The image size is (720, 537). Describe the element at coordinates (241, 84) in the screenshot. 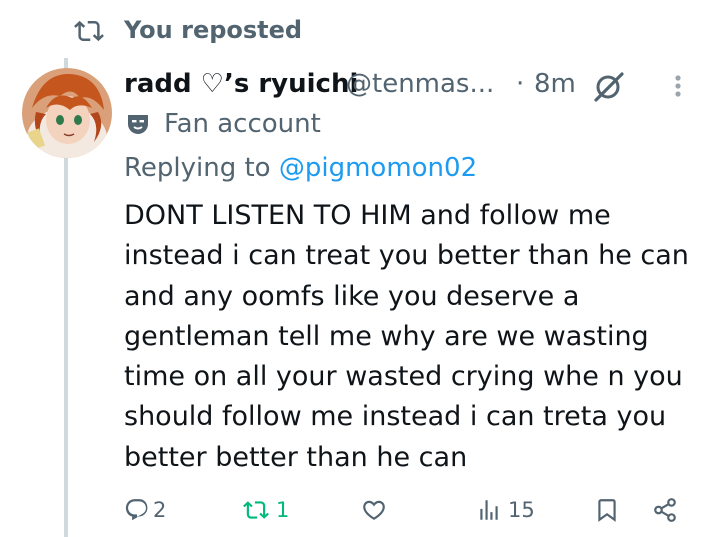

I see `display-name: radd ♡’s ryuichi` at that location.